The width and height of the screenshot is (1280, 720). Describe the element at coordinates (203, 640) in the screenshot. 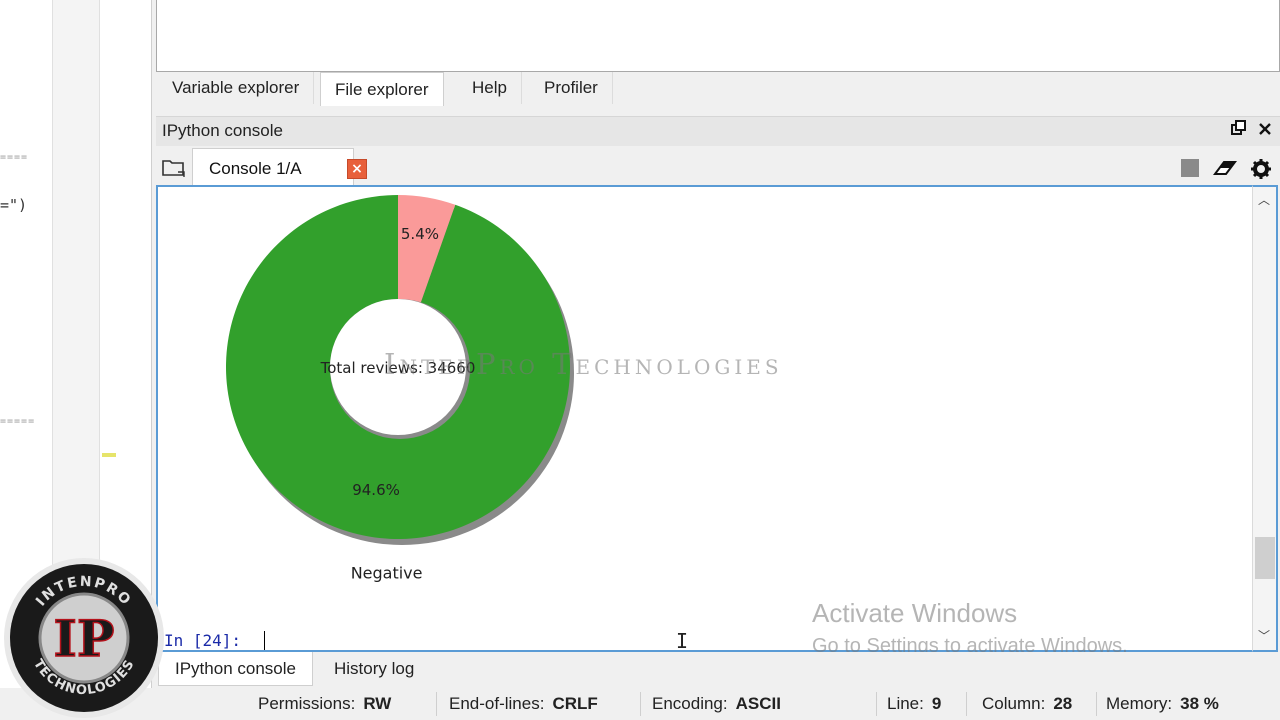

I see `console-prompt: In [24]:` at that location.